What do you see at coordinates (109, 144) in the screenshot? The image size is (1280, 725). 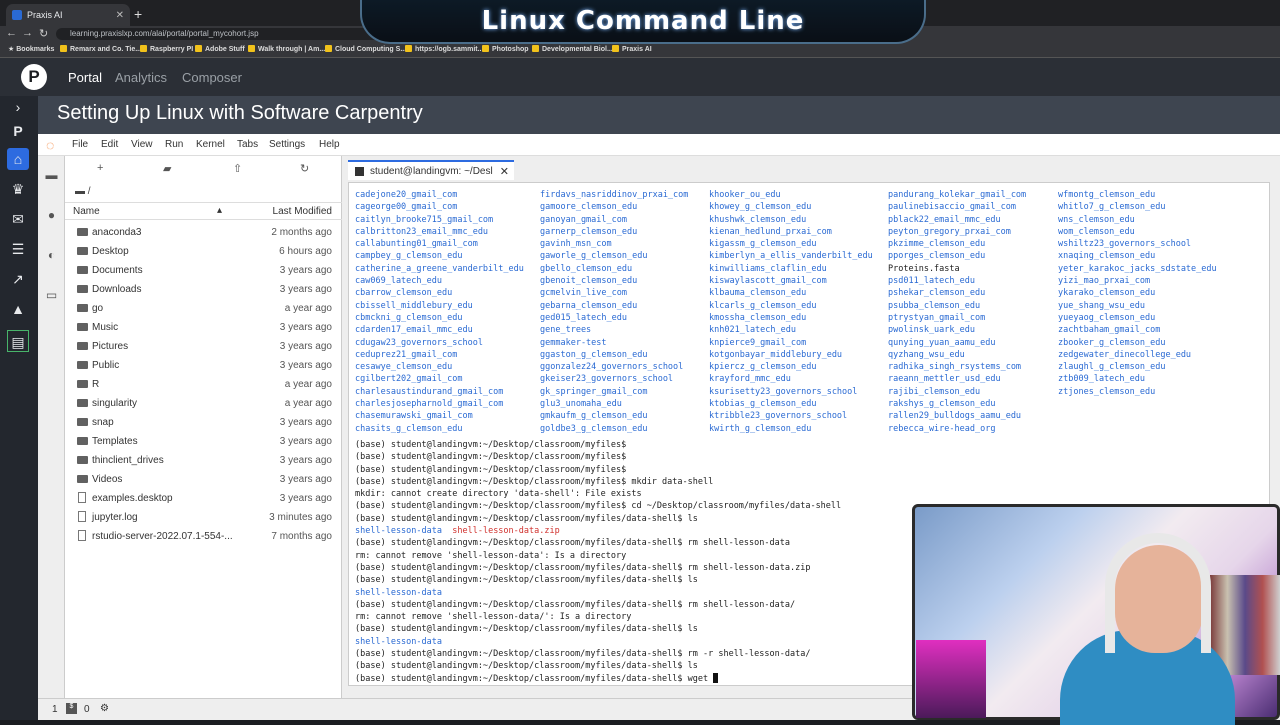 I see `menu-edit: Edit` at bounding box center [109, 144].